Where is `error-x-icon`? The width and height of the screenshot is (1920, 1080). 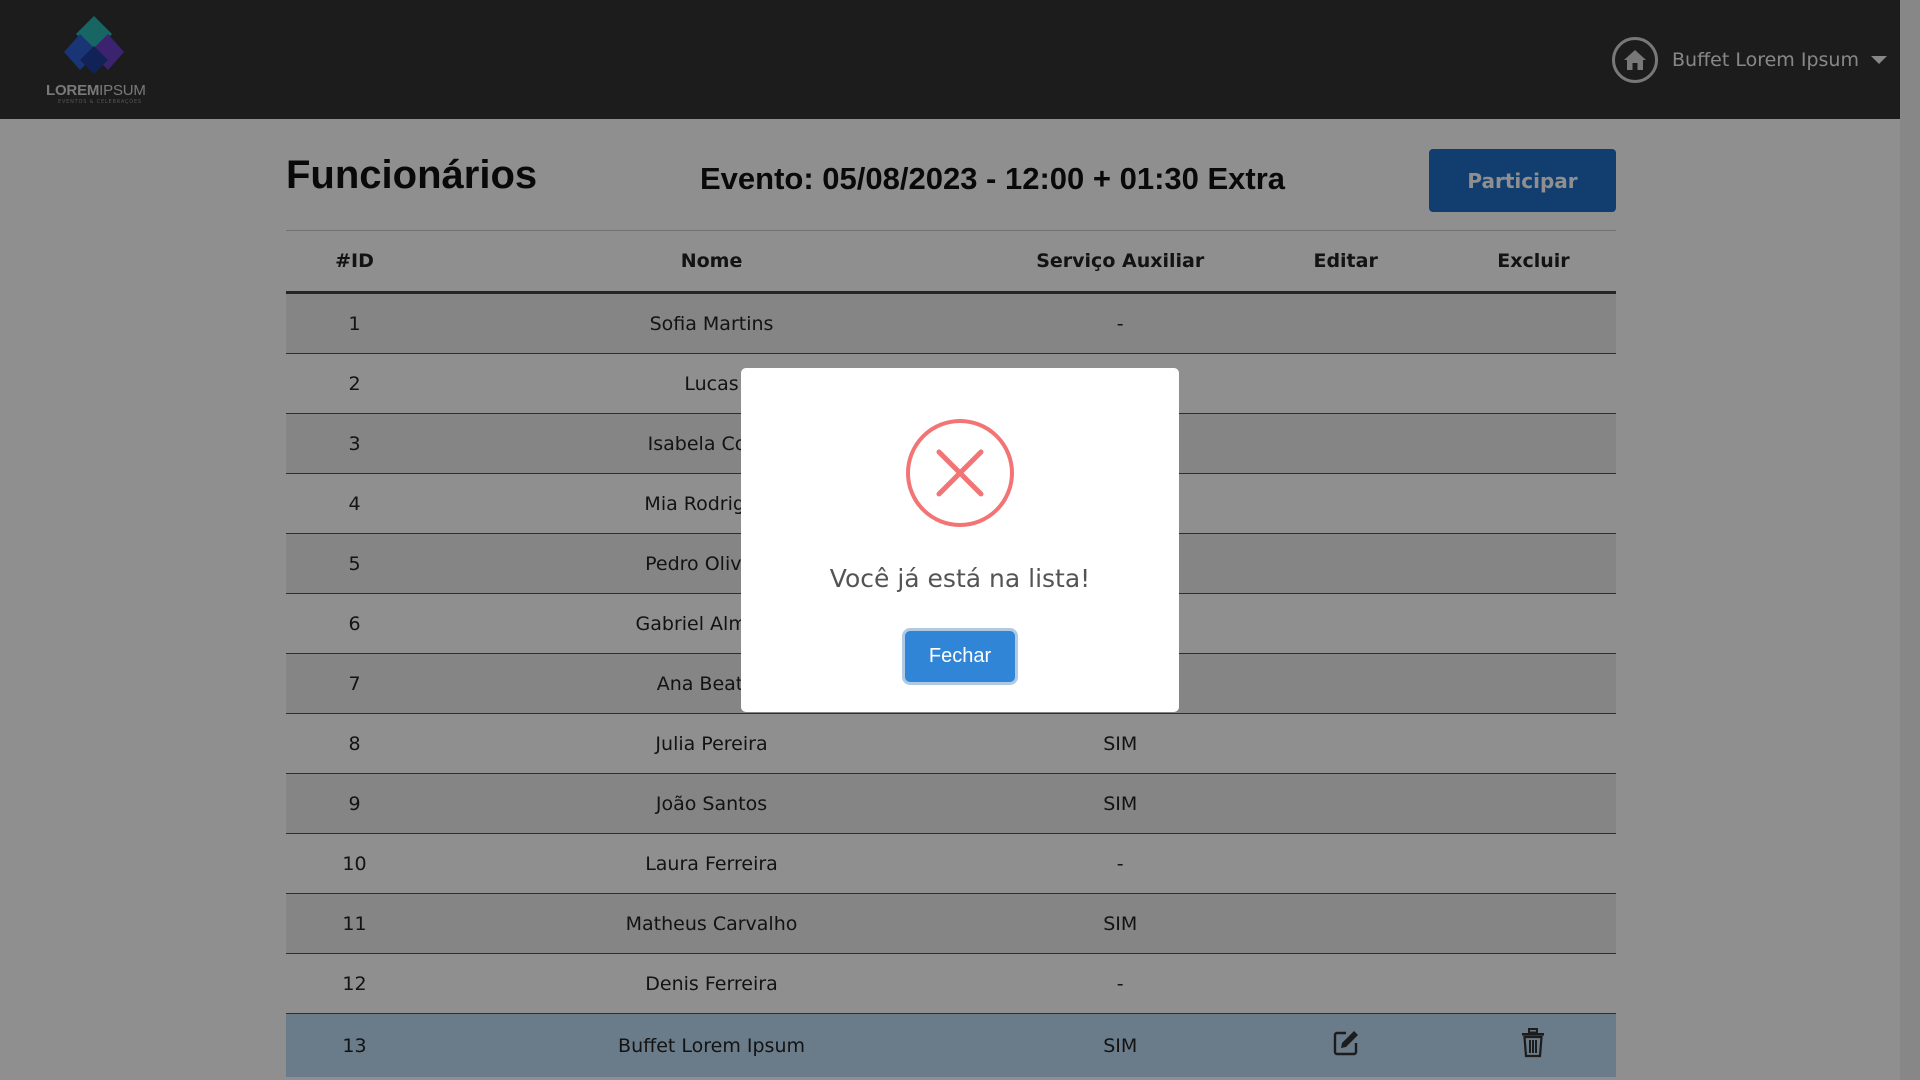 error-x-icon is located at coordinates (960, 473).